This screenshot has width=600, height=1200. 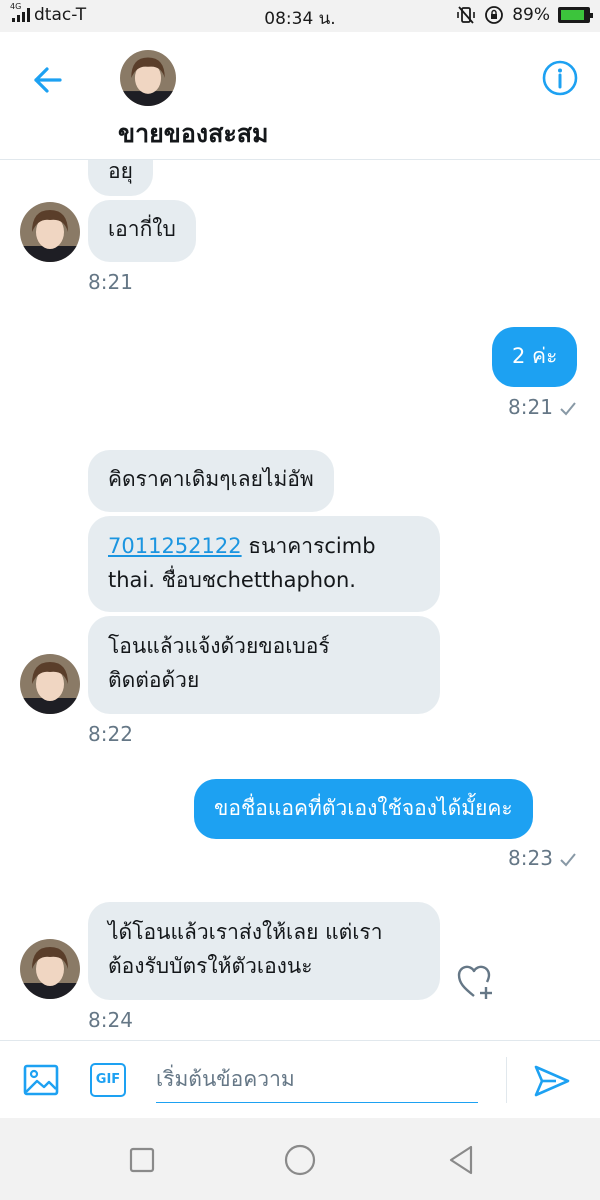 What do you see at coordinates (48, 80) in the screenshot?
I see `back-arrow-icon` at bounding box center [48, 80].